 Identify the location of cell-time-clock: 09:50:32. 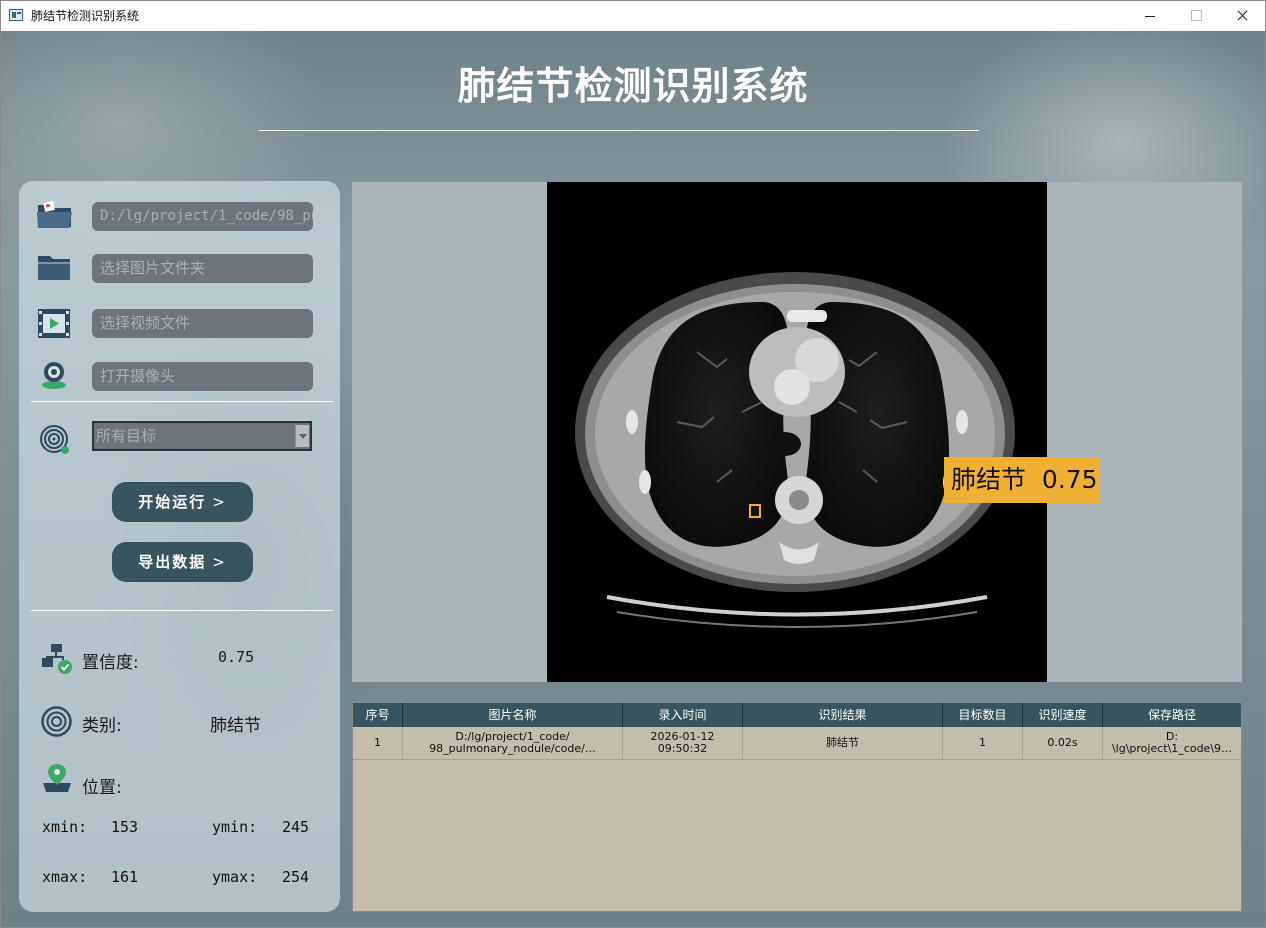
(682, 748).